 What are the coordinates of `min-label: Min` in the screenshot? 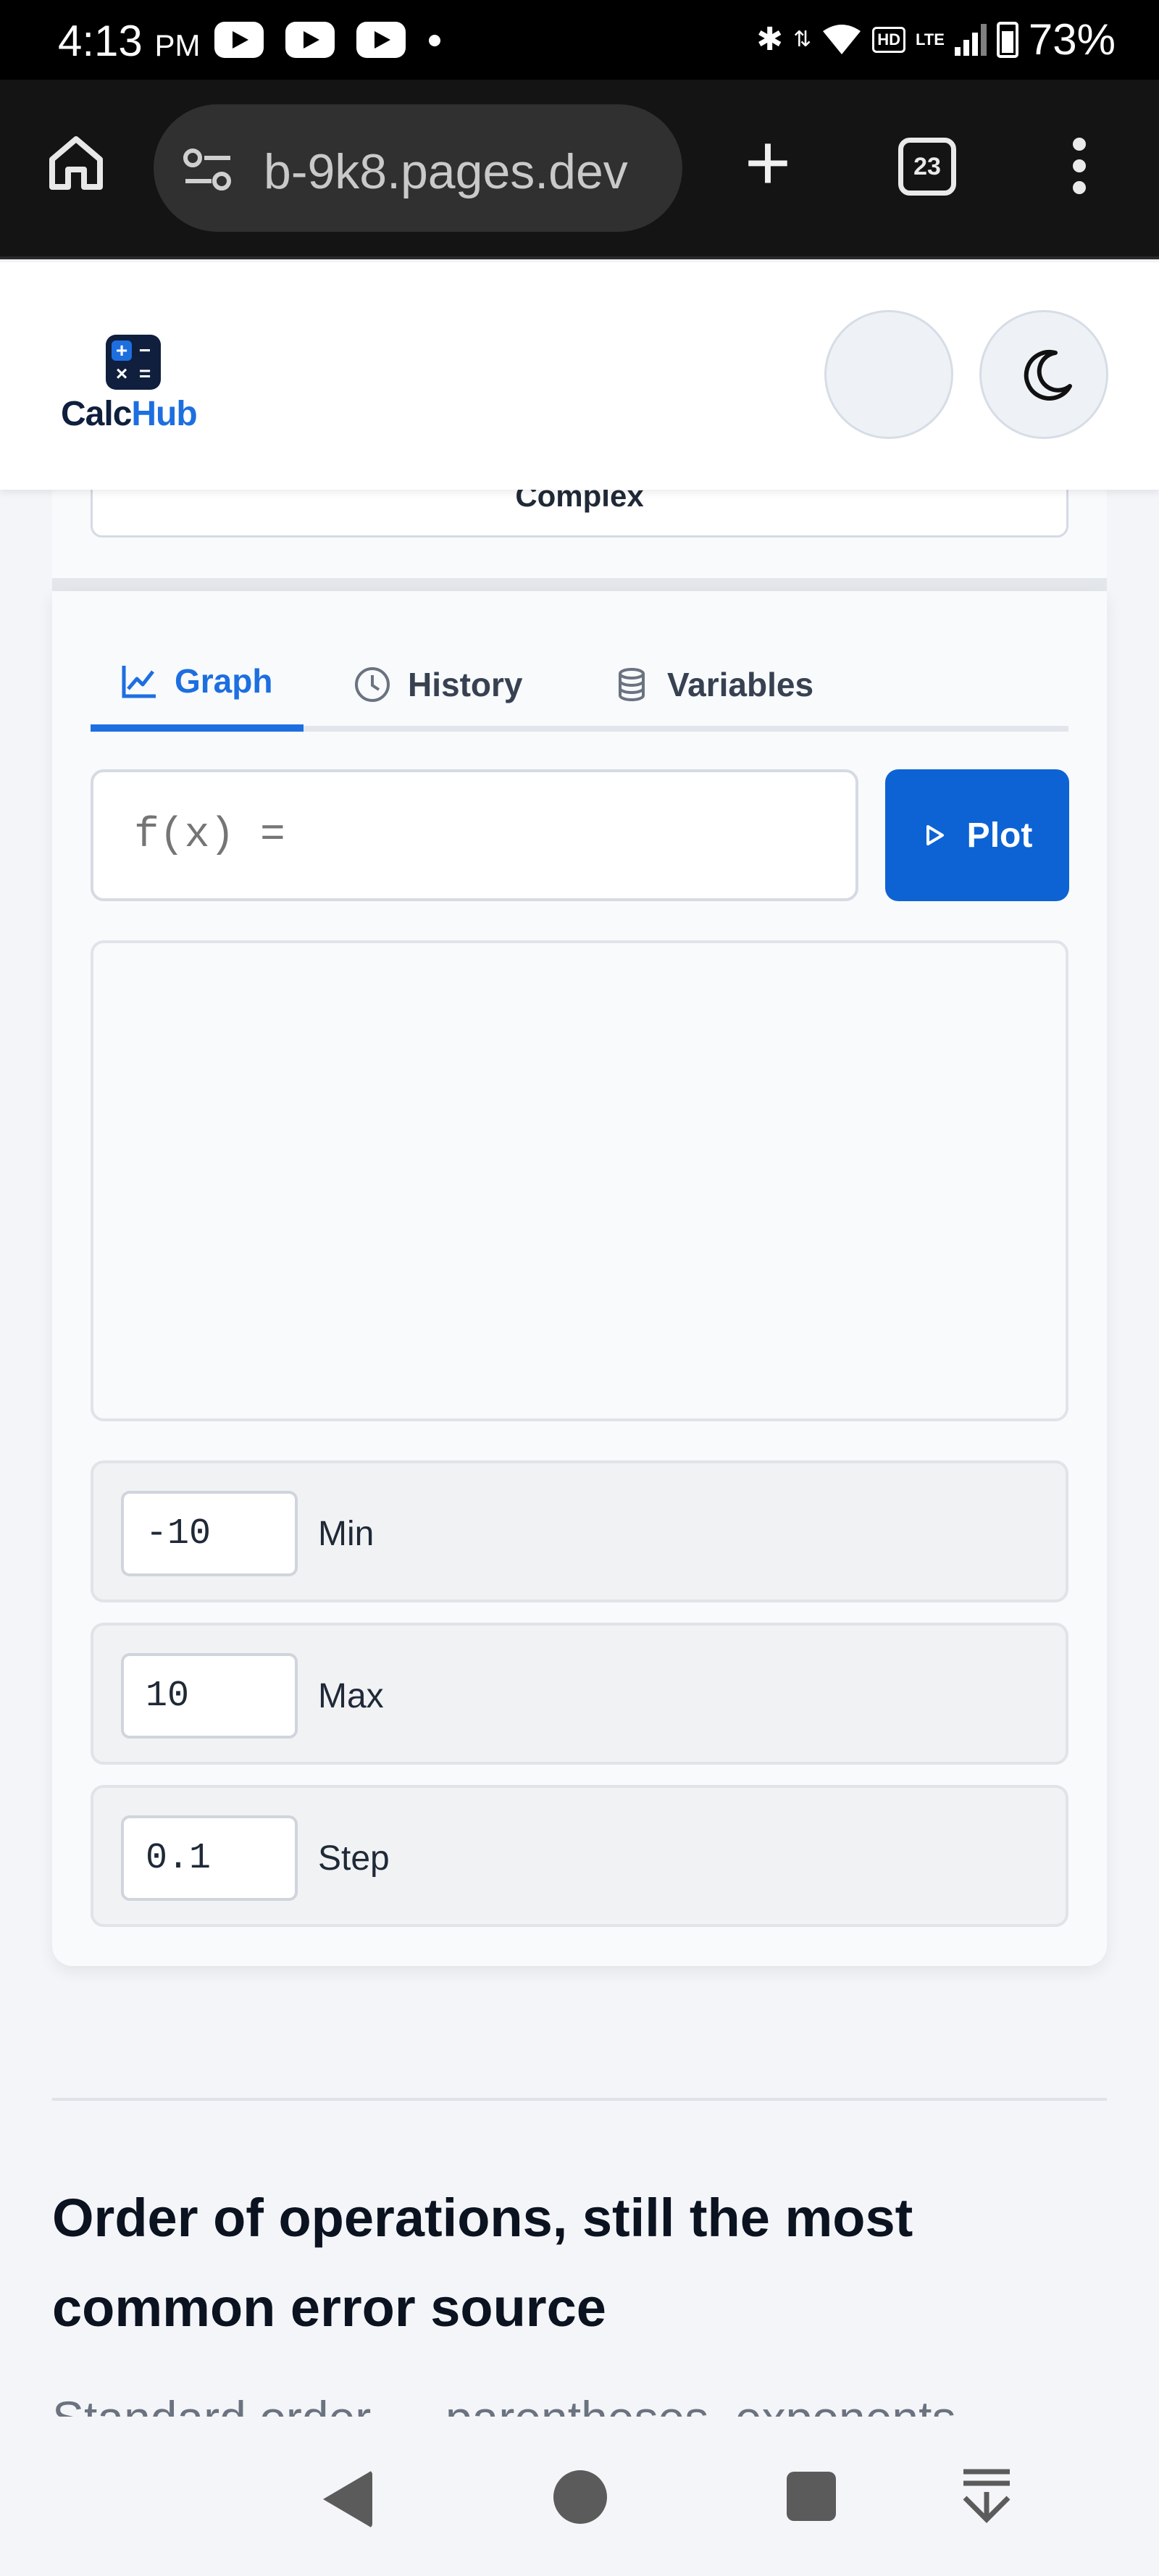 It's located at (346, 1534).